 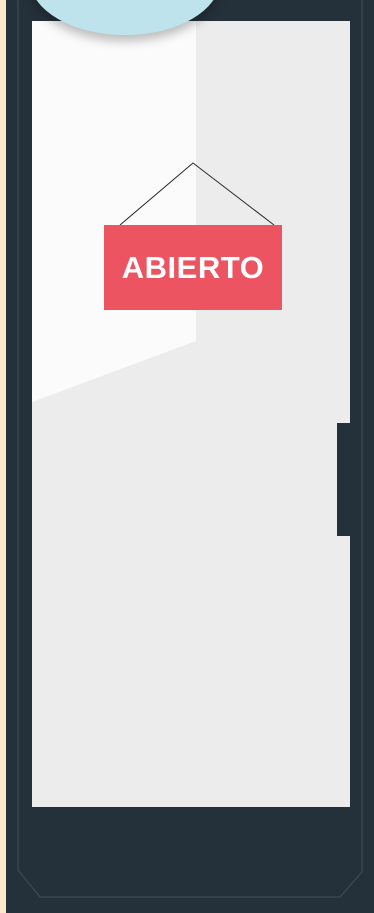 I want to click on open-sign-label: ABIERTO, so click(x=193, y=267).